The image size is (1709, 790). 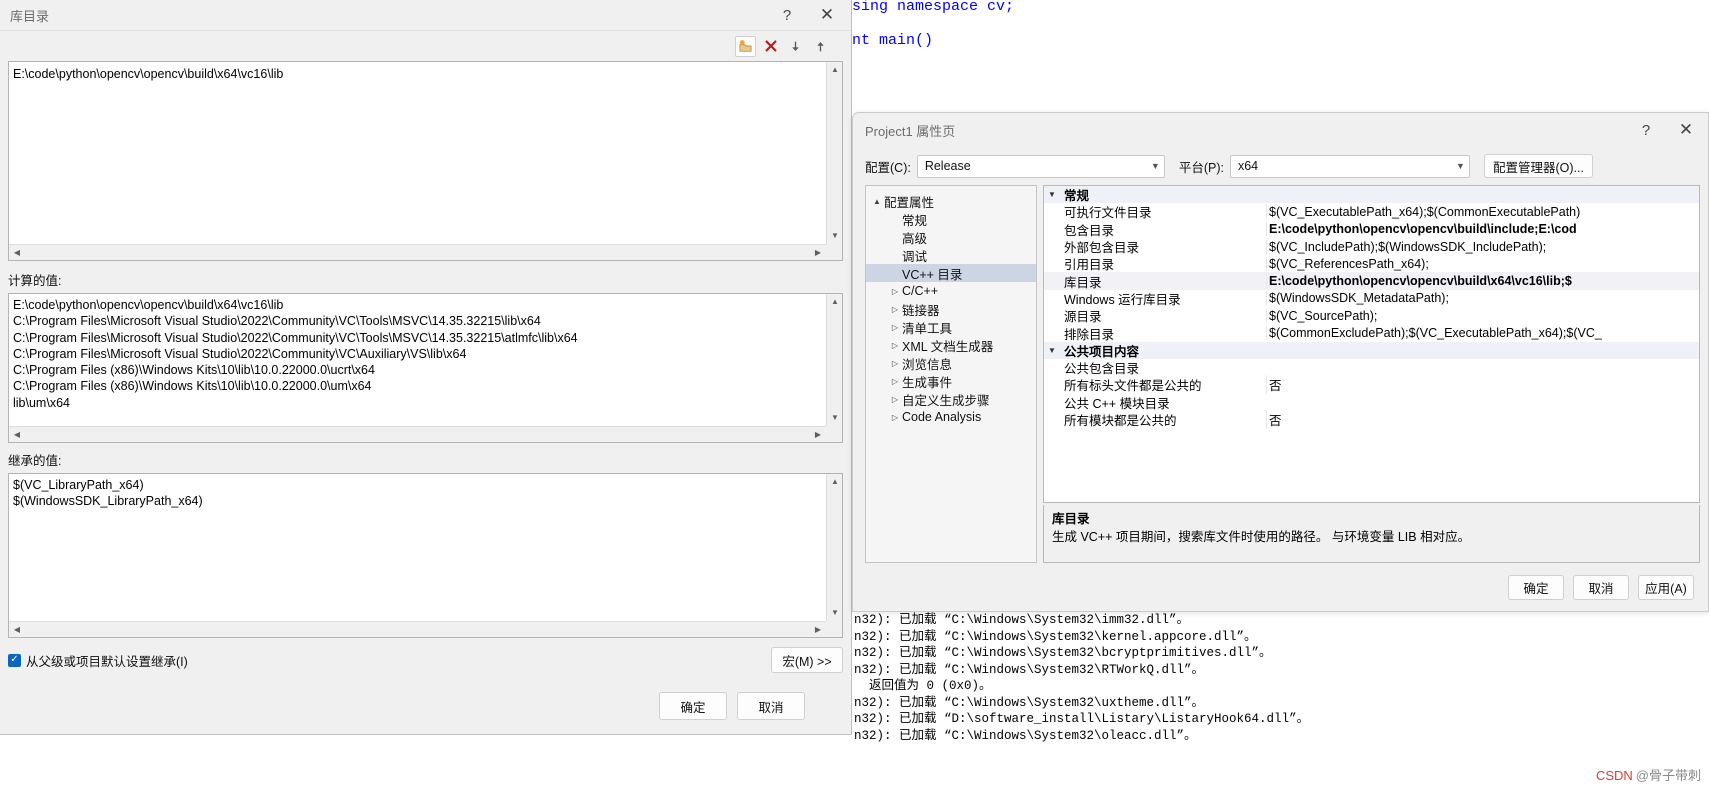 I want to click on property-dialog-title: Project1 属性页, so click(x=910, y=131).